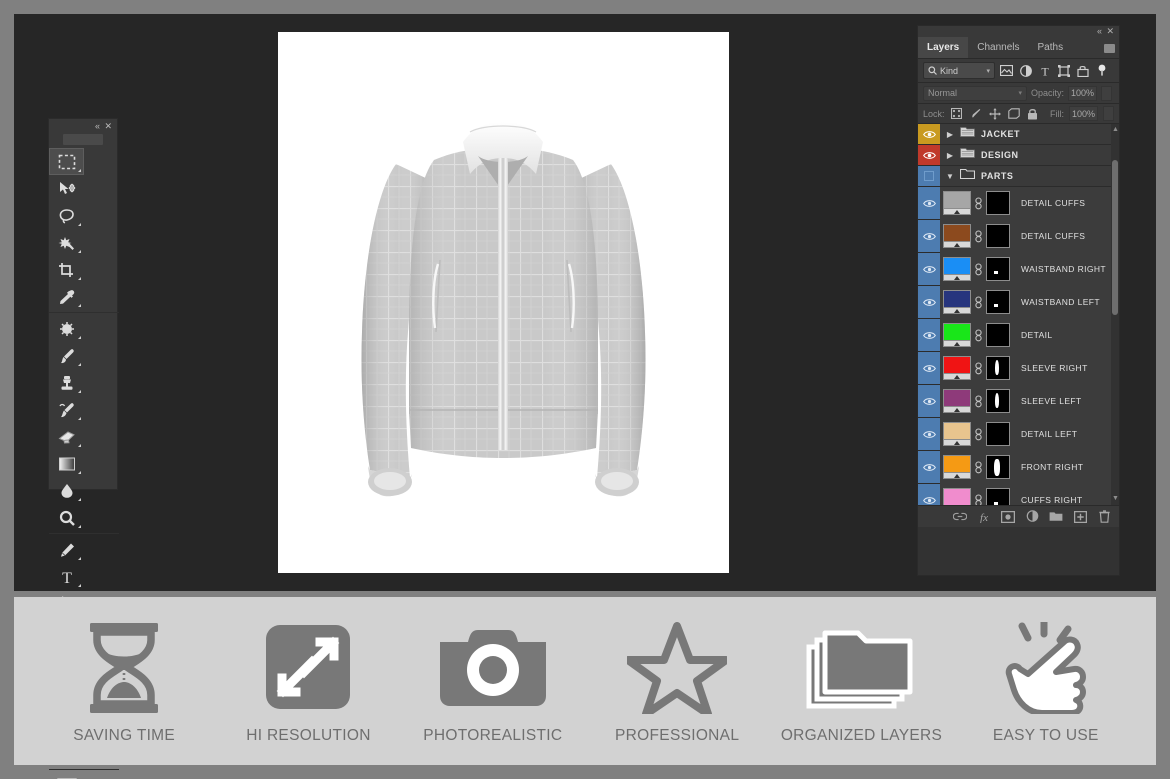 The image size is (1170, 779). What do you see at coordinates (1109, 48) in the screenshot?
I see `panel-menu-icon` at bounding box center [1109, 48].